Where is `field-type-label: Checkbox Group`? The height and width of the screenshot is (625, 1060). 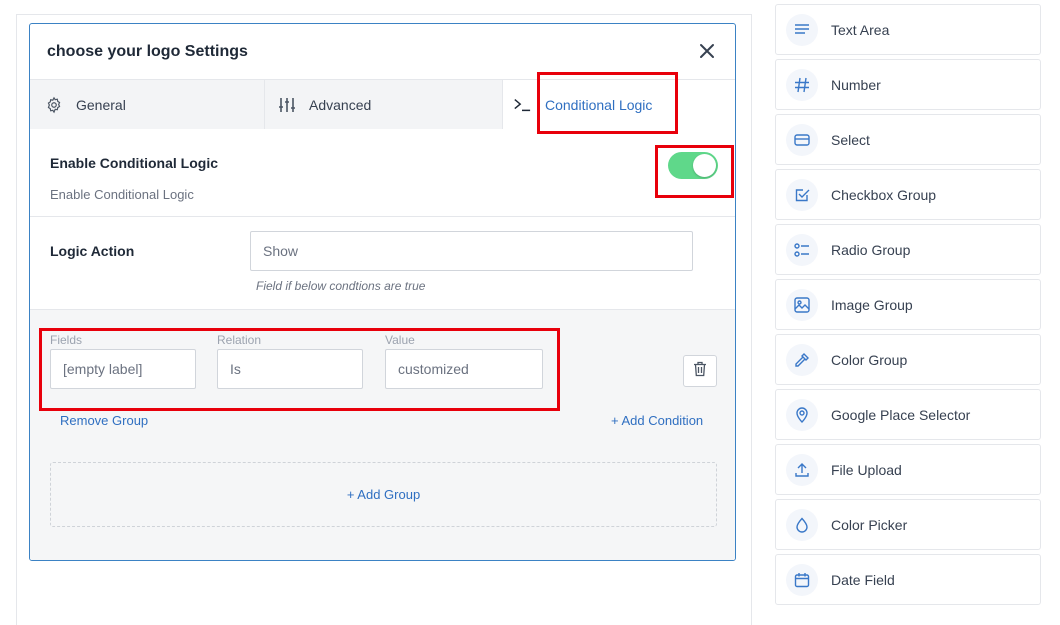 field-type-label: Checkbox Group is located at coordinates (884, 195).